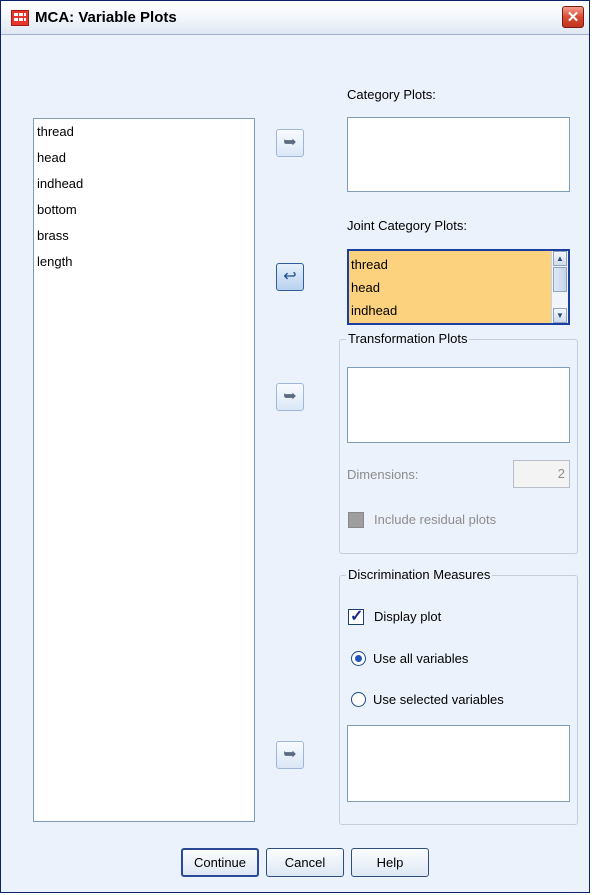  What do you see at coordinates (408, 616) in the screenshot?
I see `display-plot-label: Display plot` at bounding box center [408, 616].